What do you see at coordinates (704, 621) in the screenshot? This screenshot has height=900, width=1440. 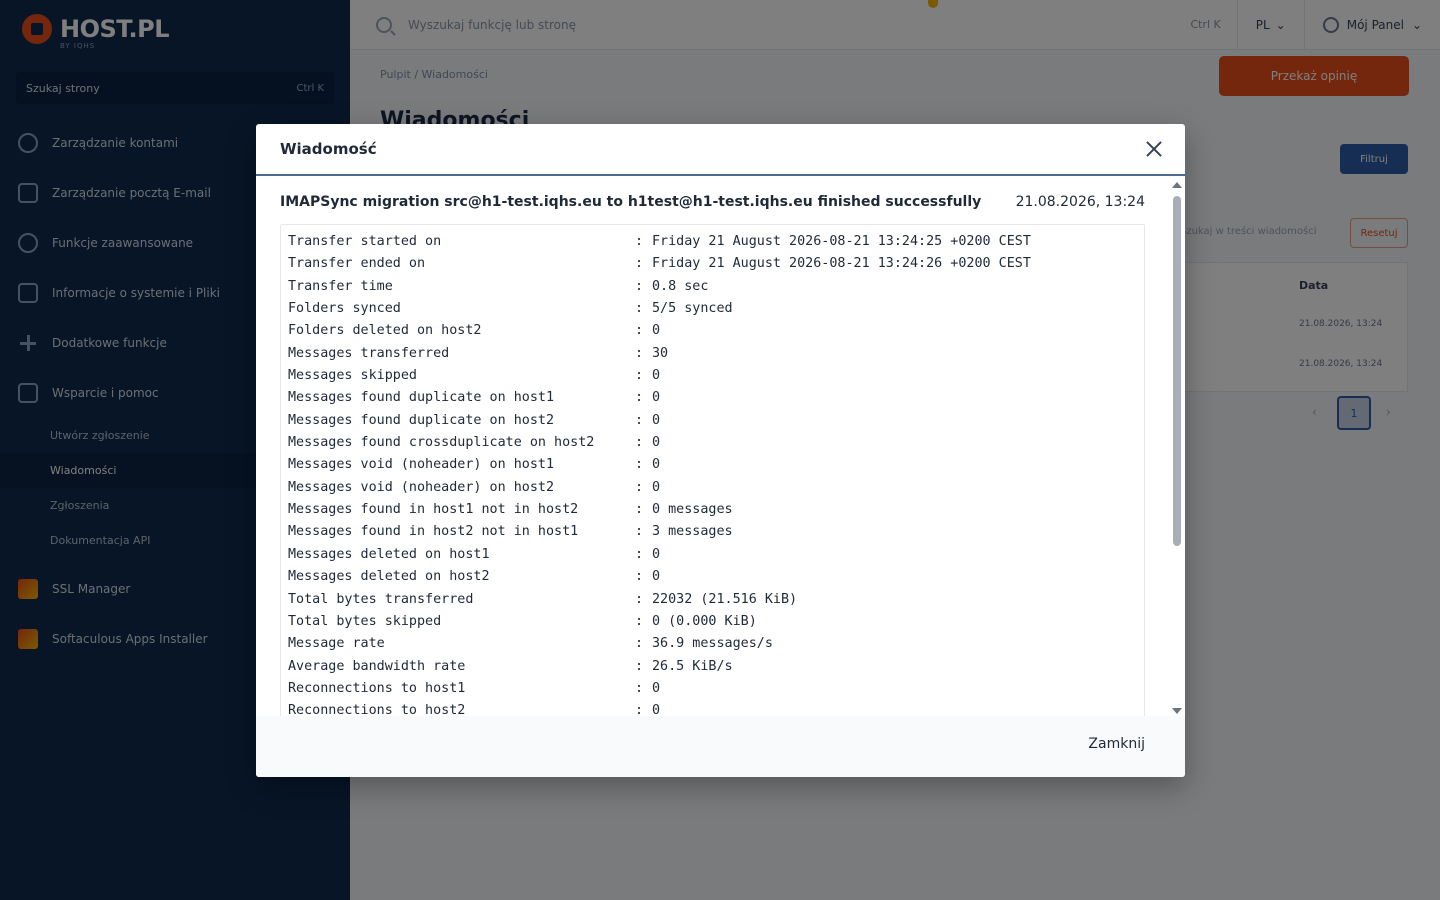 I see `log-value: 0 (0.000 KiB)` at bounding box center [704, 621].